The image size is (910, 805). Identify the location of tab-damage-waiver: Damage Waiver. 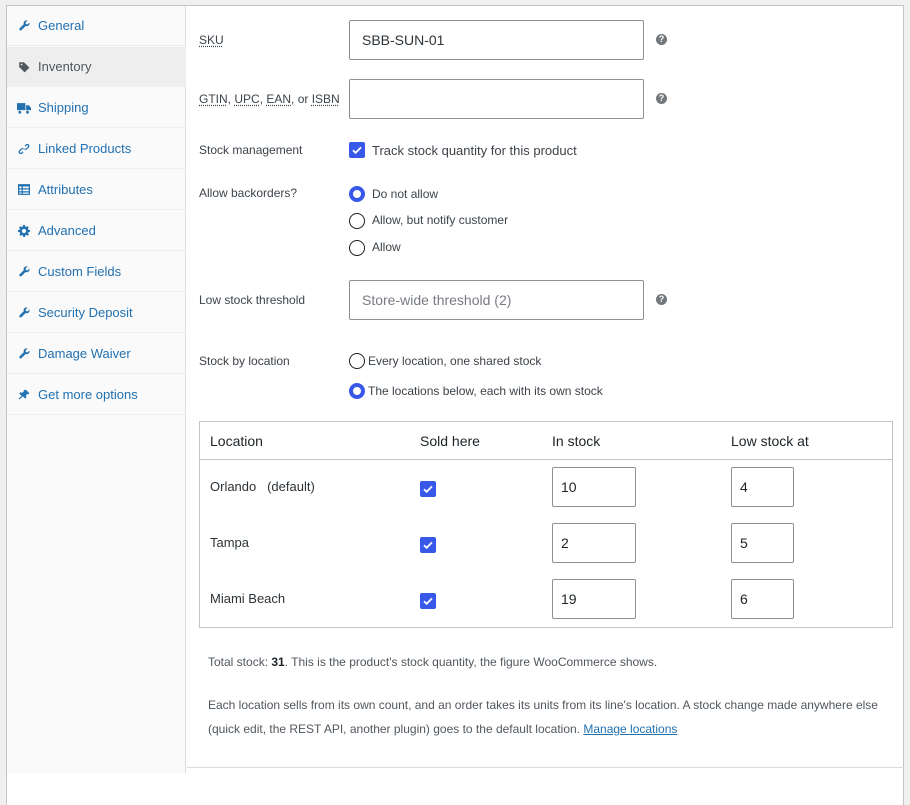
(96, 354).